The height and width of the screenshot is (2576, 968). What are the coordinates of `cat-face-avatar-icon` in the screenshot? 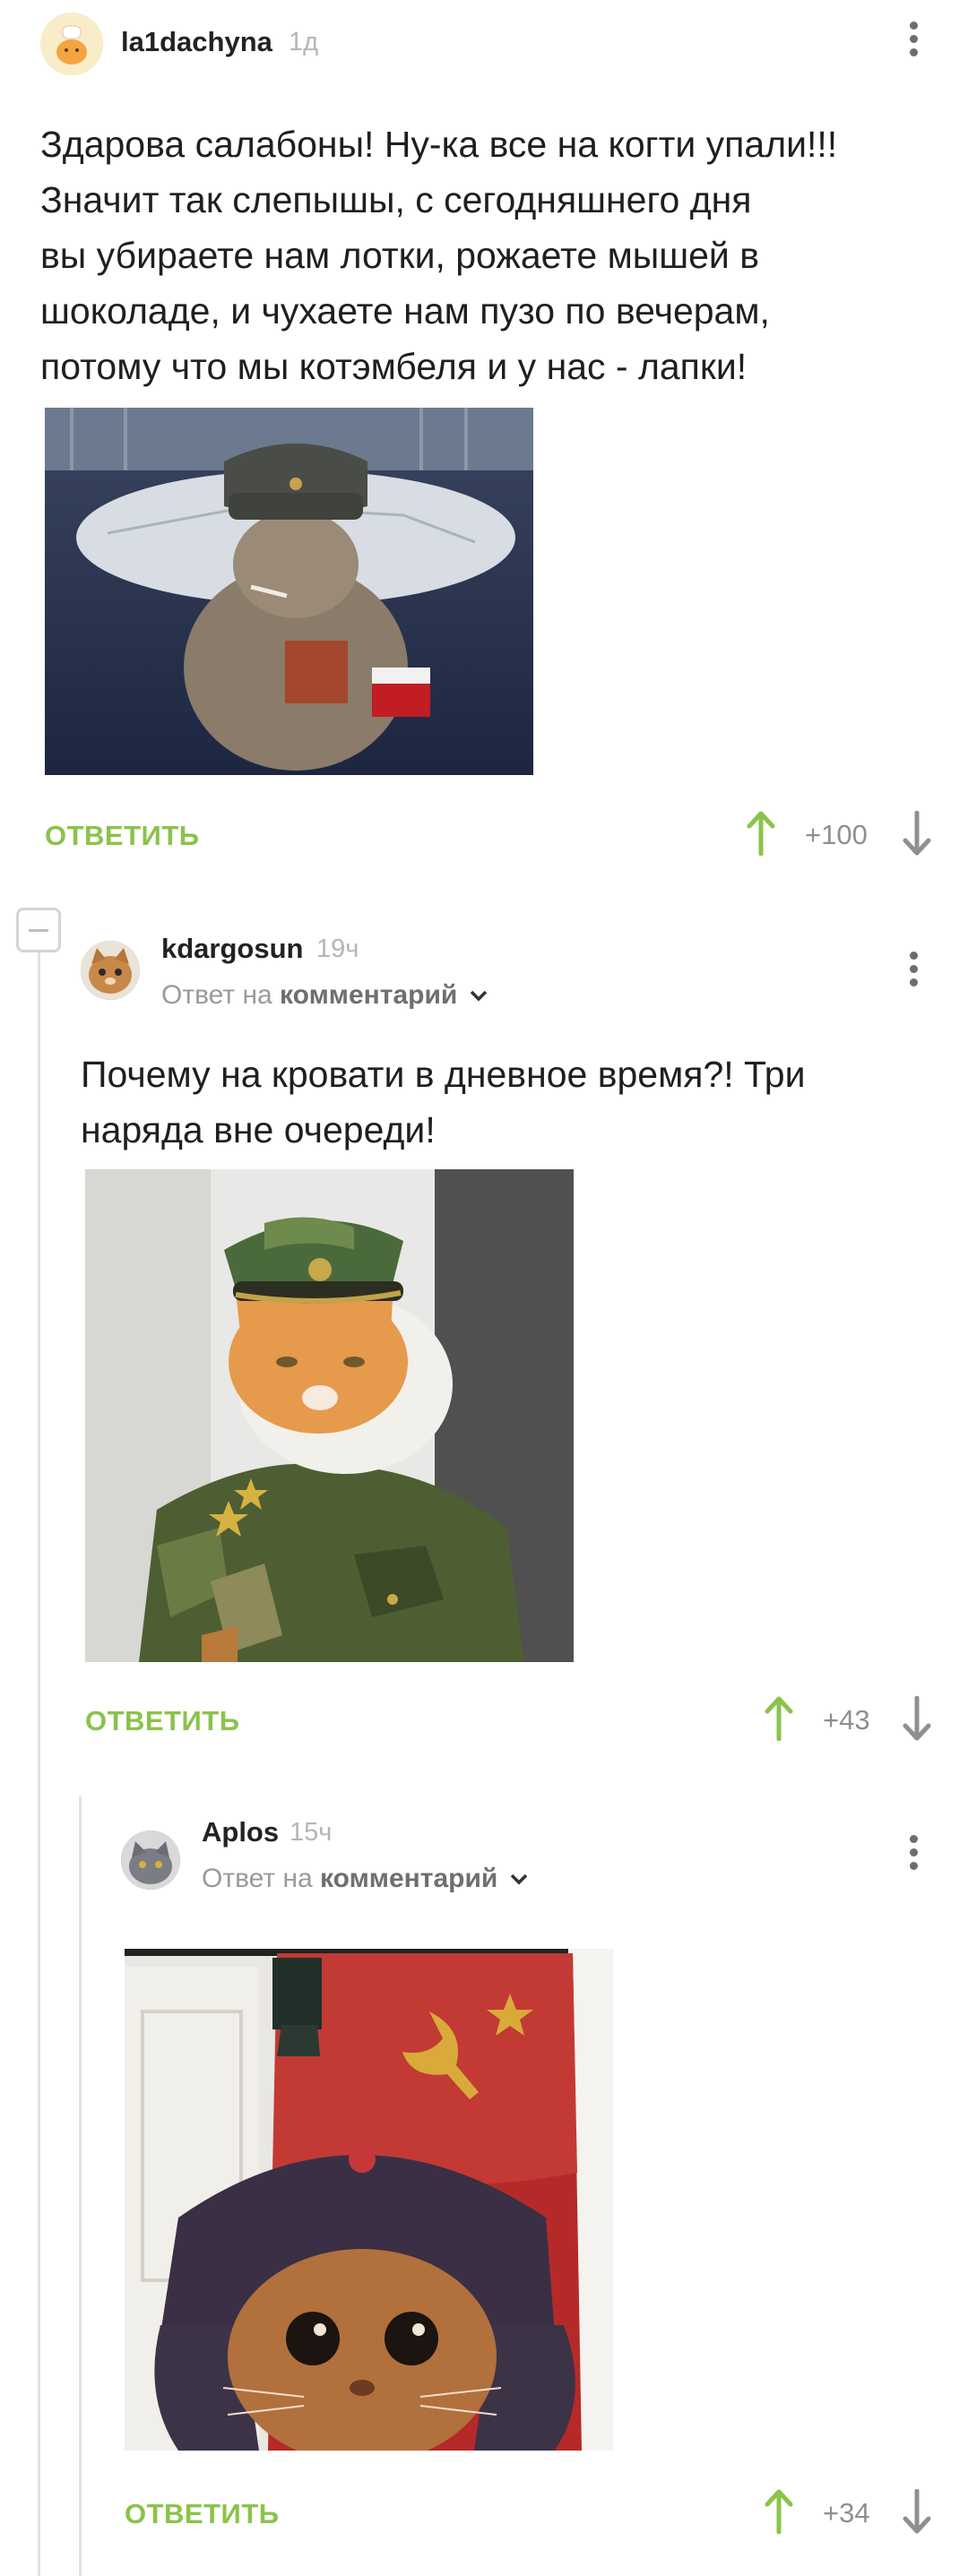 It's located at (110, 971).